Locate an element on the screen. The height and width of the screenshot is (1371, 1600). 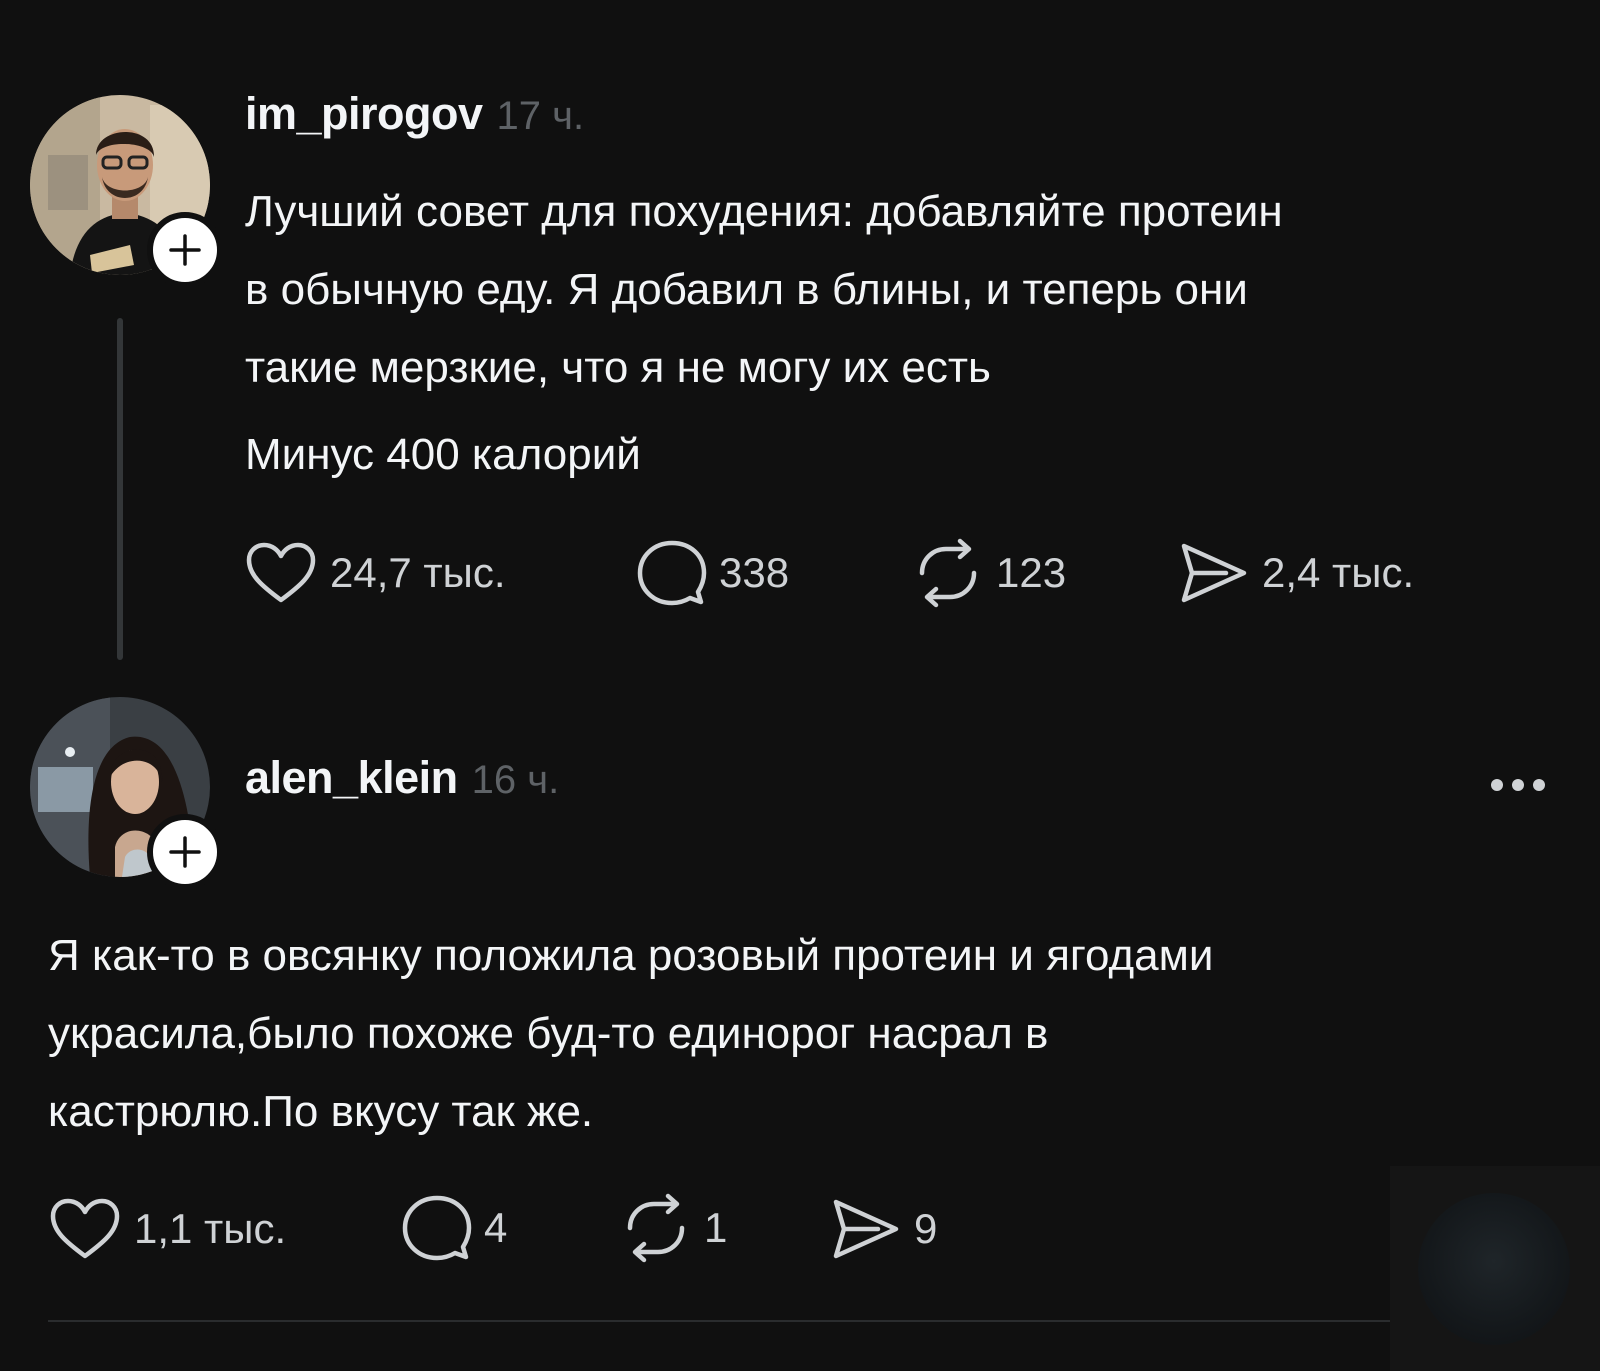
watermark-logo-icon is located at coordinates (1494, 1269).